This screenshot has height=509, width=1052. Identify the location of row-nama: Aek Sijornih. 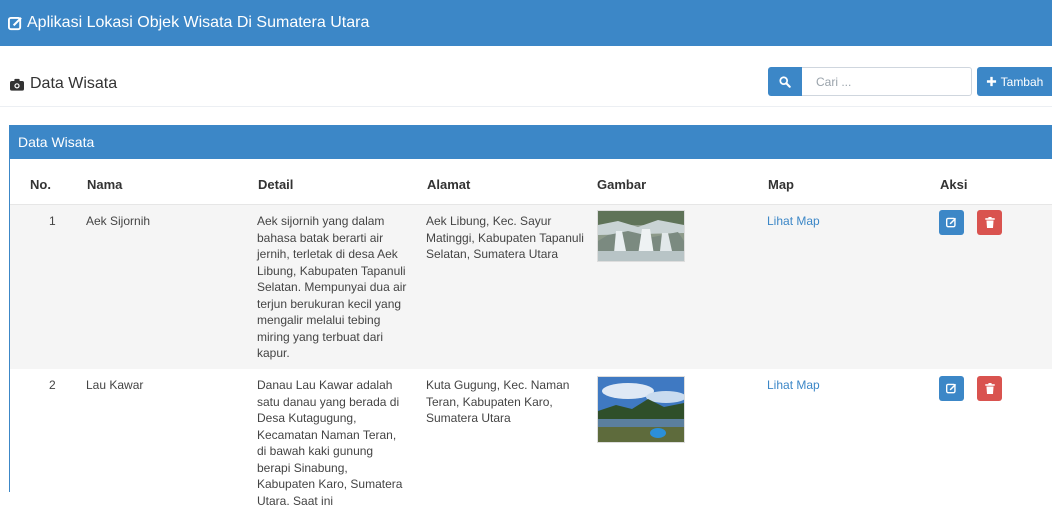
(118, 221).